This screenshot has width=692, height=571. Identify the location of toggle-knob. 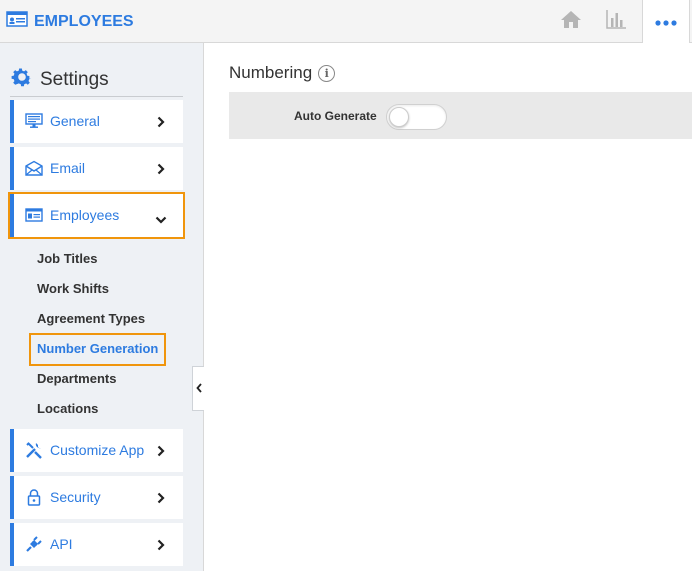
(399, 117).